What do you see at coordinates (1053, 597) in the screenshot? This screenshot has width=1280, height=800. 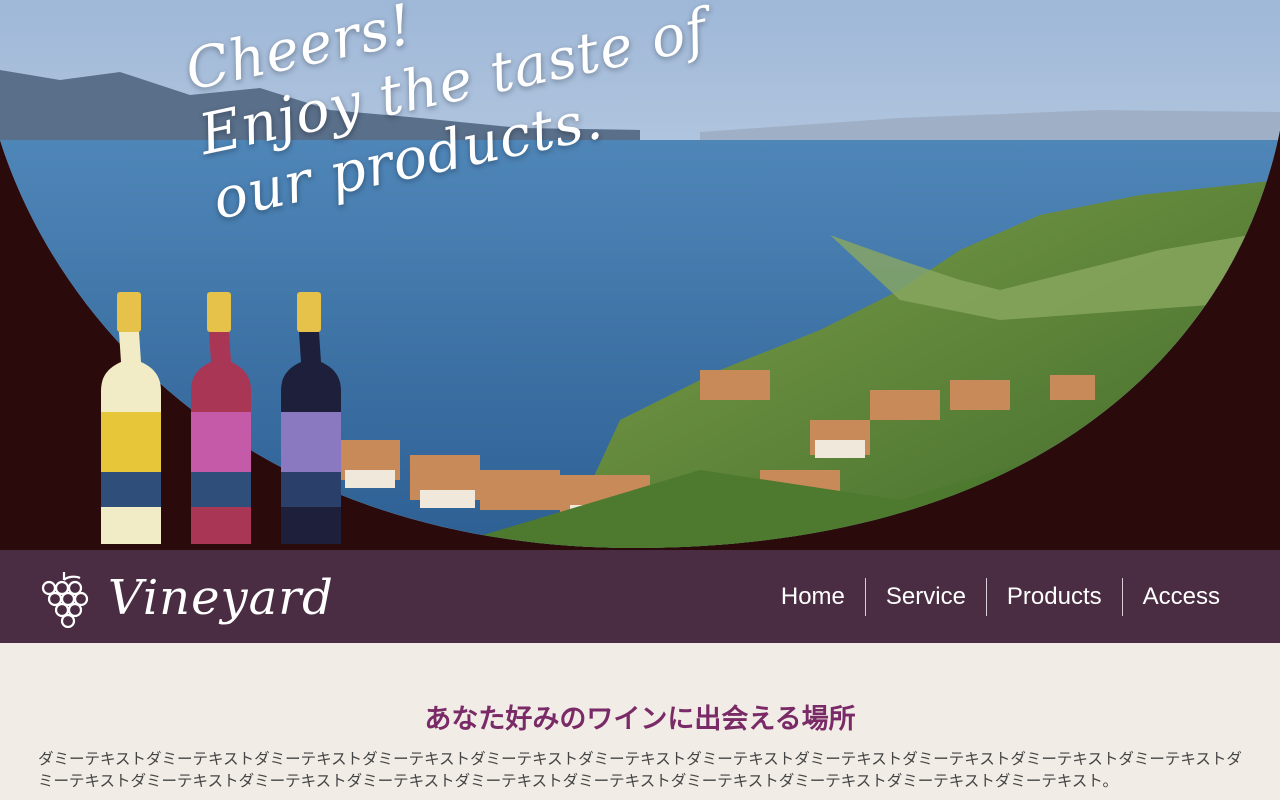 I see `nav-products: Products` at bounding box center [1053, 597].